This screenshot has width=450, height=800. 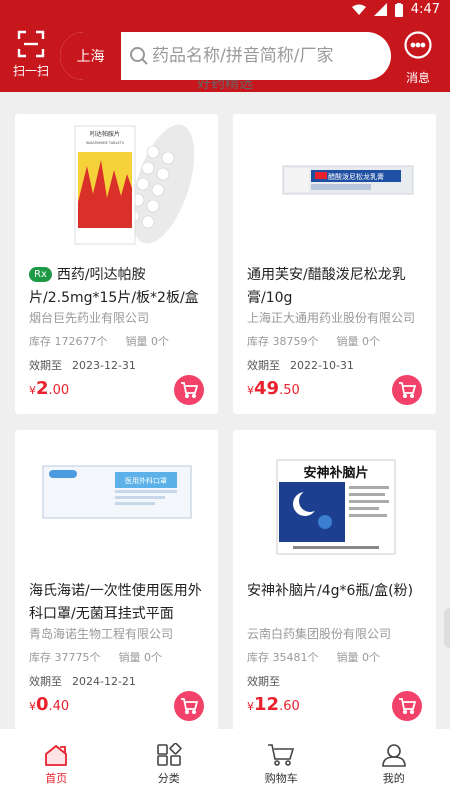 I want to click on price-decimal: .60, so click(x=289, y=706).